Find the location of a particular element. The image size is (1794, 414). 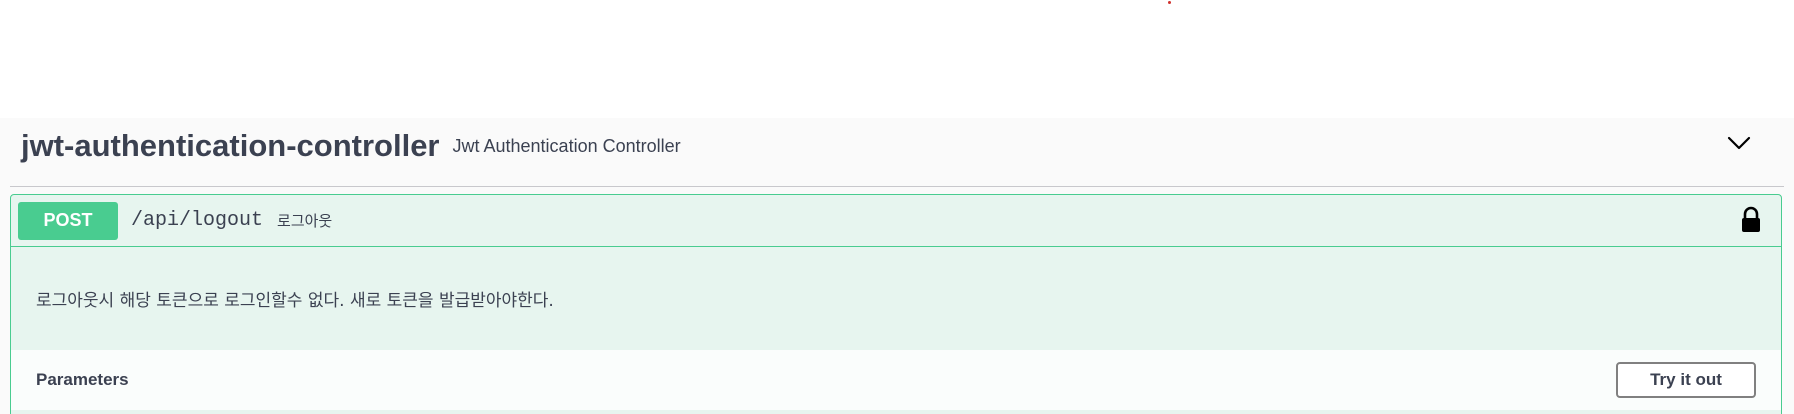

operation-description-text: 로그아웃시 해당 토큰으로 로그인할수 없다. 새로 토큰을 발급받아야한다. is located at coordinates (295, 301).